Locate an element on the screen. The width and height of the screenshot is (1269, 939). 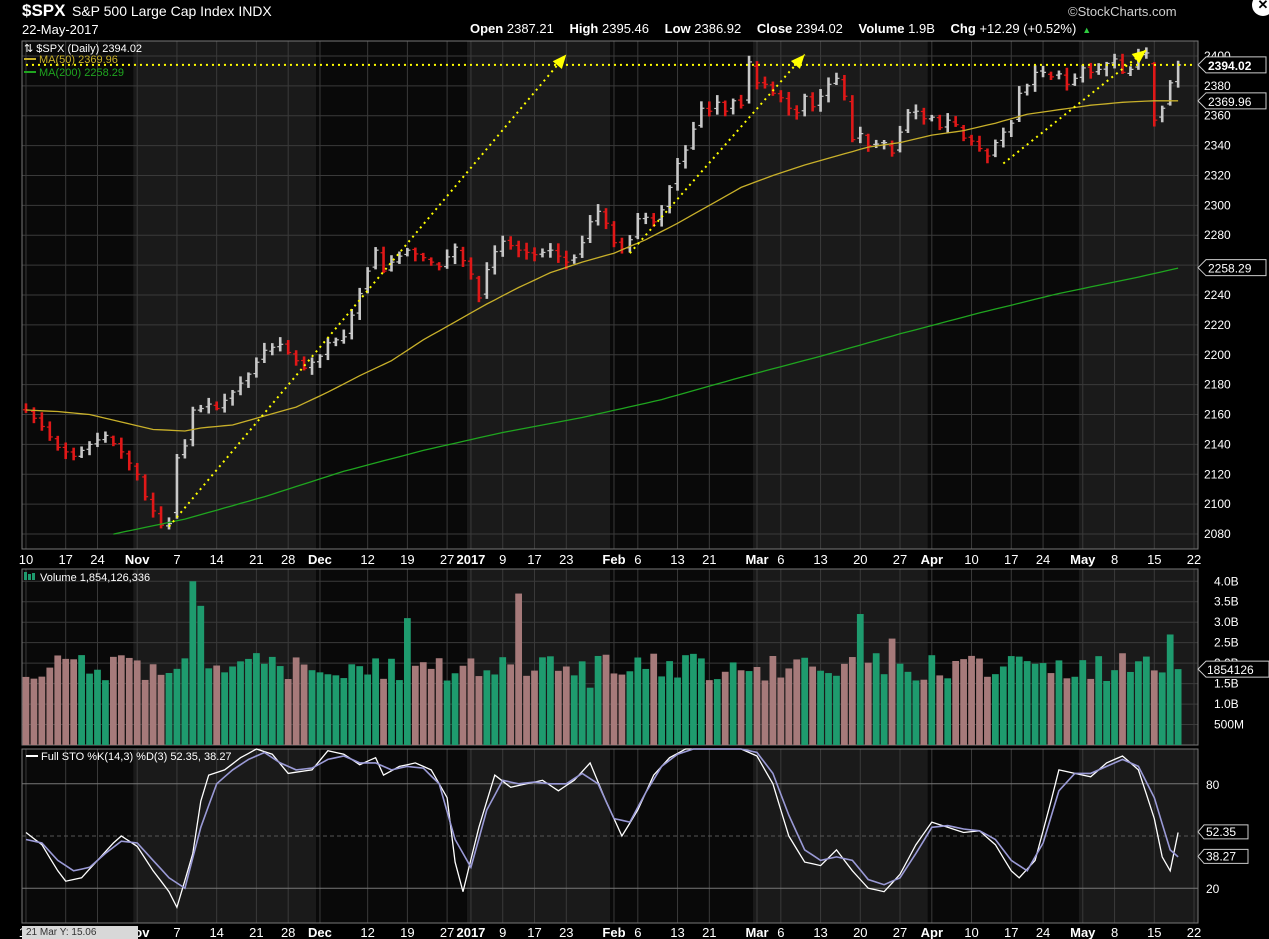
x-tick-label: Apr is located at coordinates (932, 932).